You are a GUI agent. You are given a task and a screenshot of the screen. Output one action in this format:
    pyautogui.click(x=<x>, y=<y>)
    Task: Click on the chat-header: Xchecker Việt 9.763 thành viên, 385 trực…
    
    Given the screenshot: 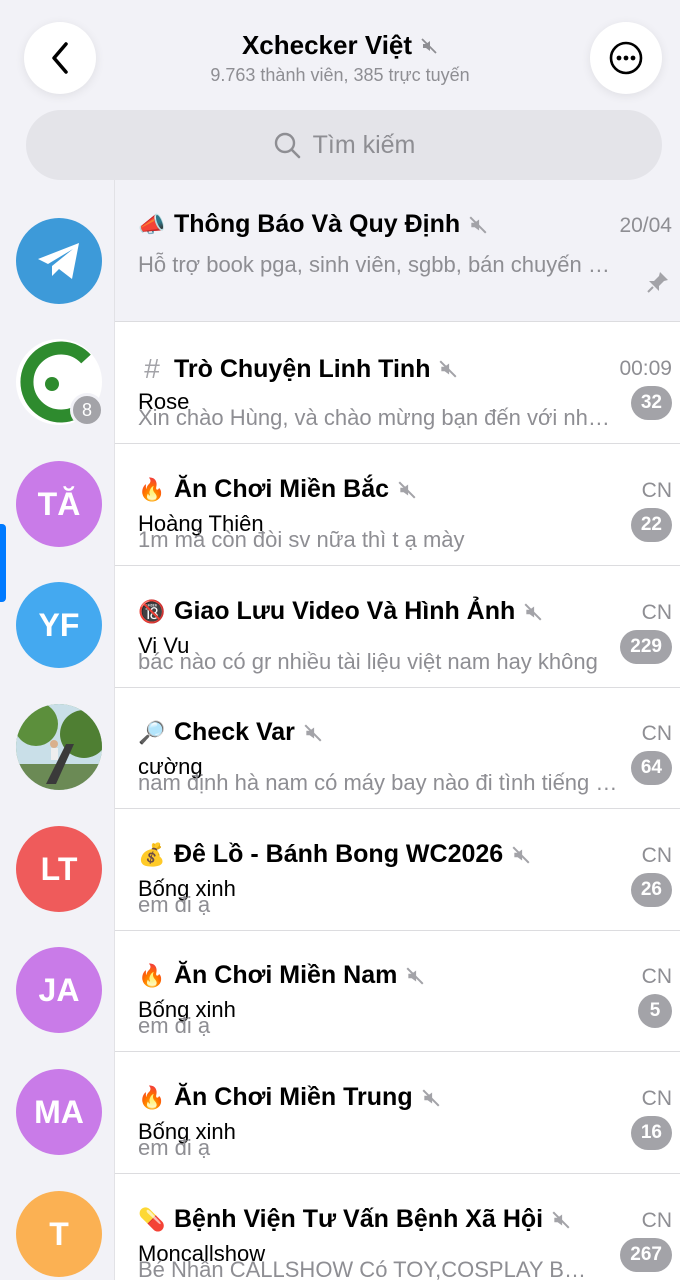 What is the action you would take?
    pyautogui.click(x=340, y=90)
    